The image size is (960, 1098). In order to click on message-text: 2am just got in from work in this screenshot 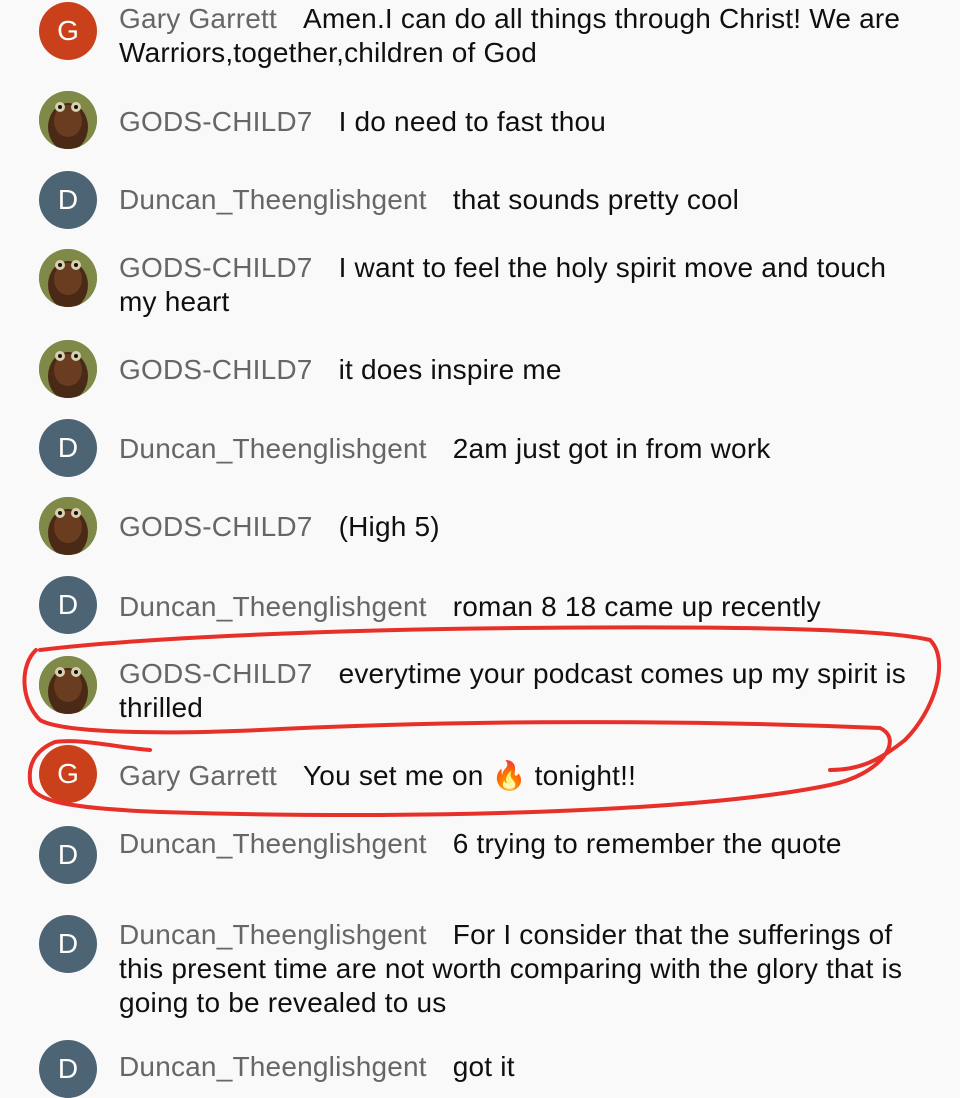, I will do `click(611, 448)`.